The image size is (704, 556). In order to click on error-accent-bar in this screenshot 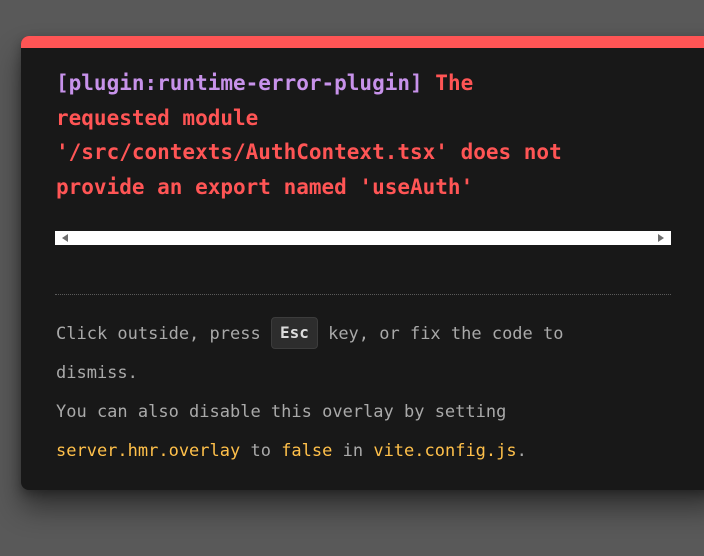, I will do `click(362, 42)`.